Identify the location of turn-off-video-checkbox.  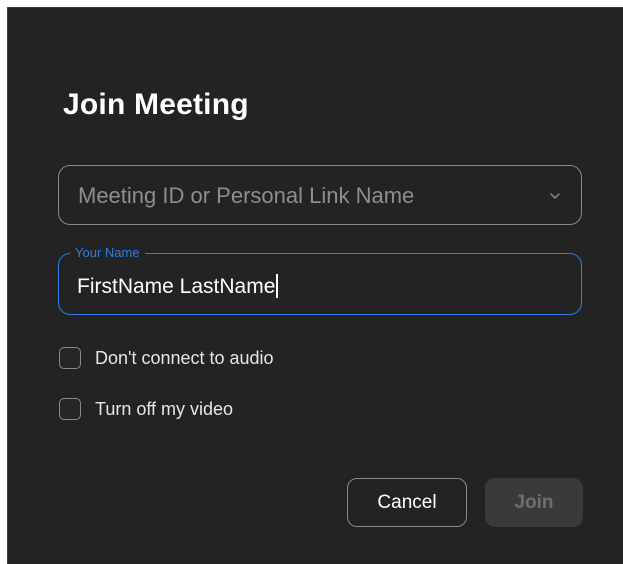
(70, 409).